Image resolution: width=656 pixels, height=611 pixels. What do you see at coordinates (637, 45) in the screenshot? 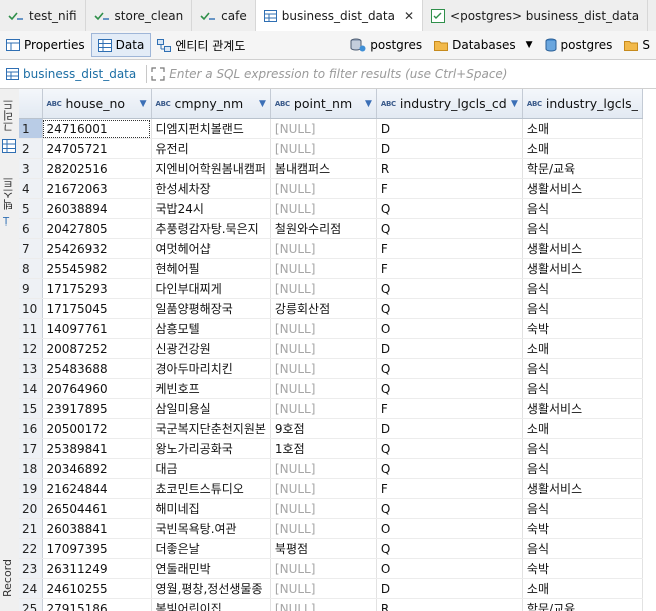
I see `schema-subselector: S` at bounding box center [637, 45].